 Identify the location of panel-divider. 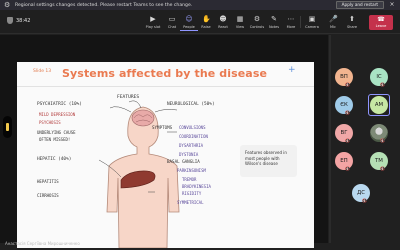
(330, 139).